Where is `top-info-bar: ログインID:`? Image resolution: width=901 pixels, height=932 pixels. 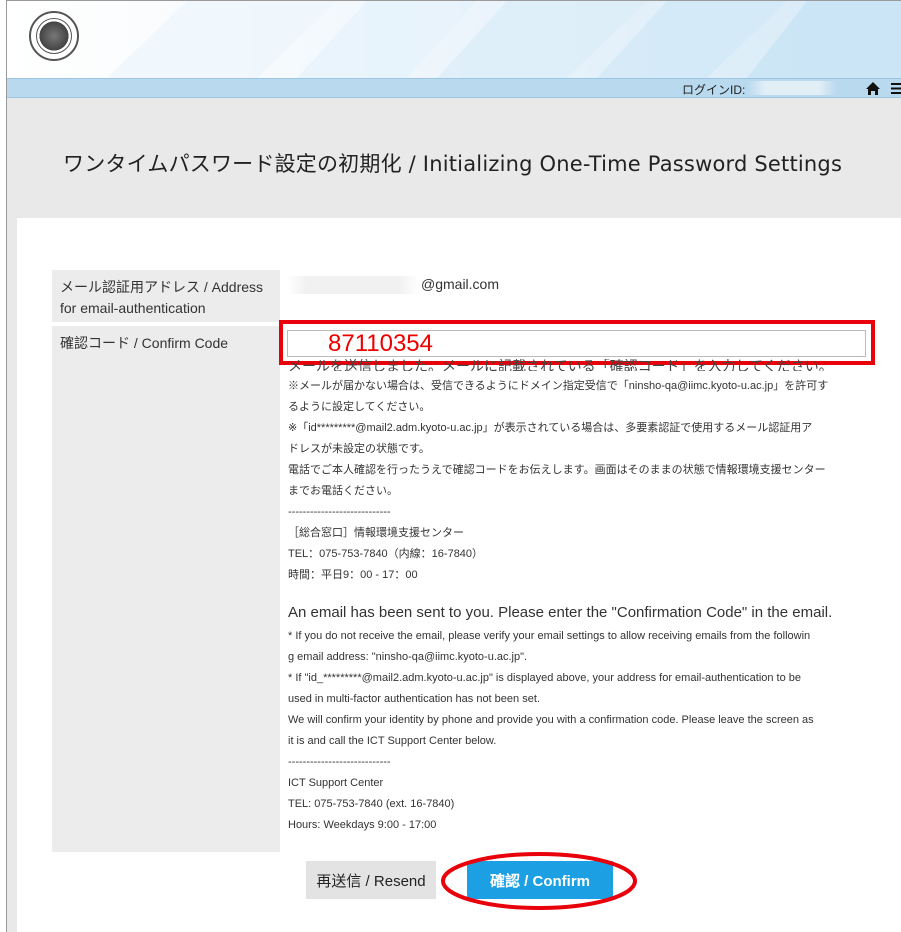 top-info-bar: ログインID: is located at coordinates (454, 88).